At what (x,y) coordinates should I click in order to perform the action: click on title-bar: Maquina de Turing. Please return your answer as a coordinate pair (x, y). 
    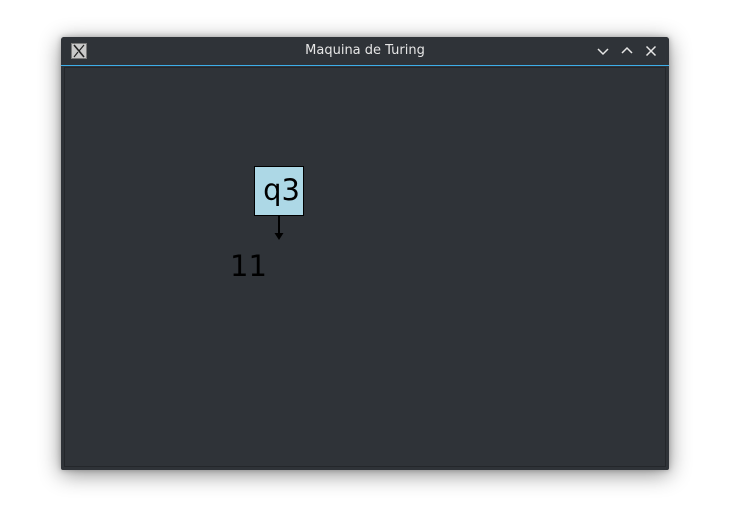
    Looking at the image, I should click on (365, 51).